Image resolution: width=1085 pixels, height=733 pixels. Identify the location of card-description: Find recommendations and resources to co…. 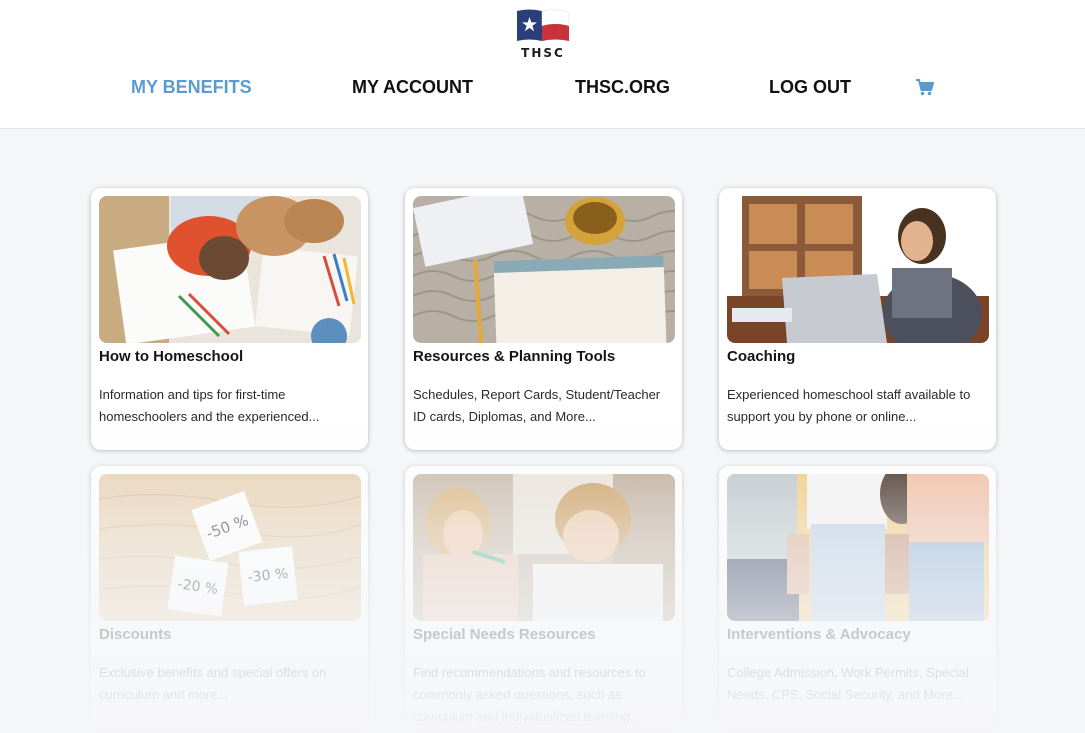
(529, 694).